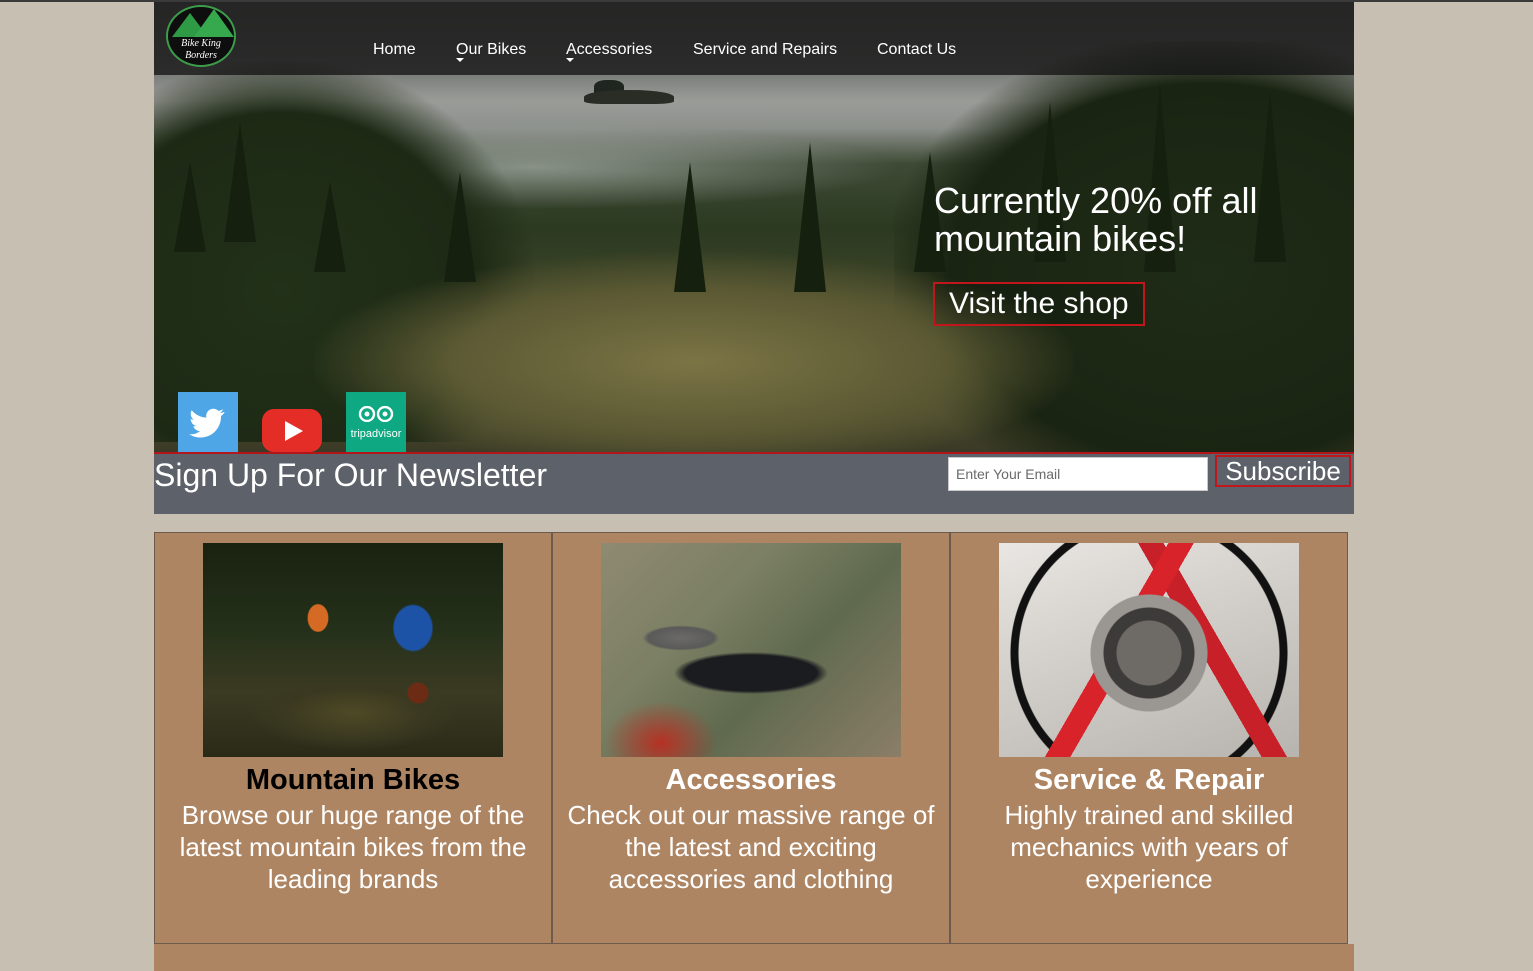 This screenshot has height=971, width=1533. What do you see at coordinates (916, 50) in the screenshot?
I see `nav-contact-us: Contact Us` at bounding box center [916, 50].